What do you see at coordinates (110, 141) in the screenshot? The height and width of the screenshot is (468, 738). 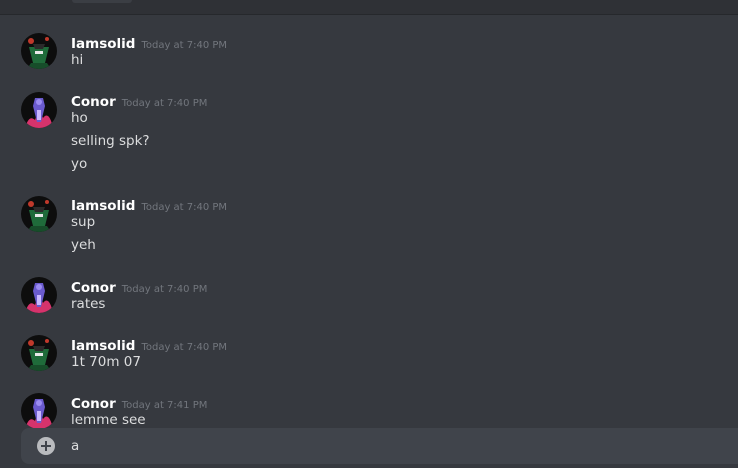 I see `message-text: selling spk?` at bounding box center [110, 141].